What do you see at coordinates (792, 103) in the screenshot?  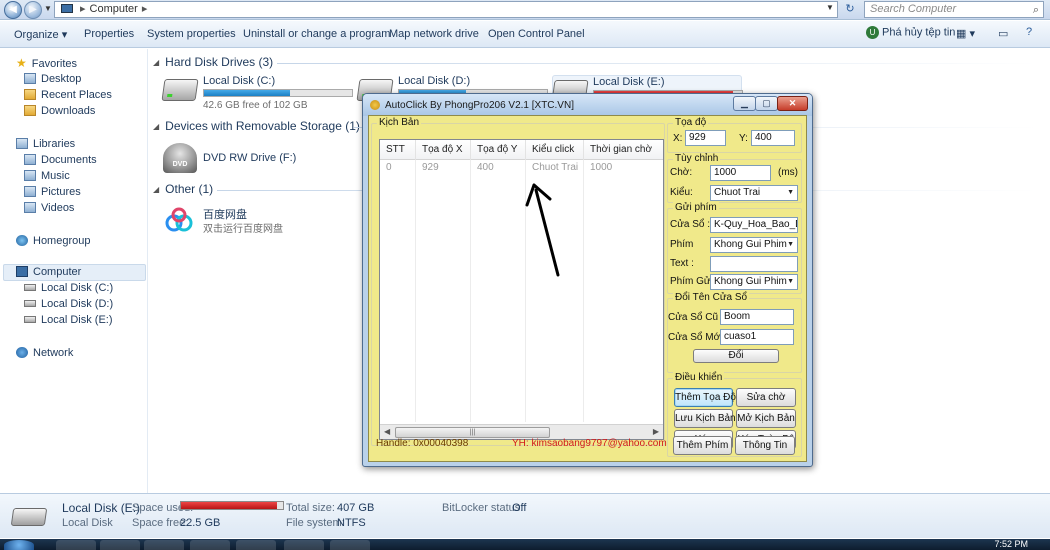 I see `close-button: ✕` at bounding box center [792, 103].